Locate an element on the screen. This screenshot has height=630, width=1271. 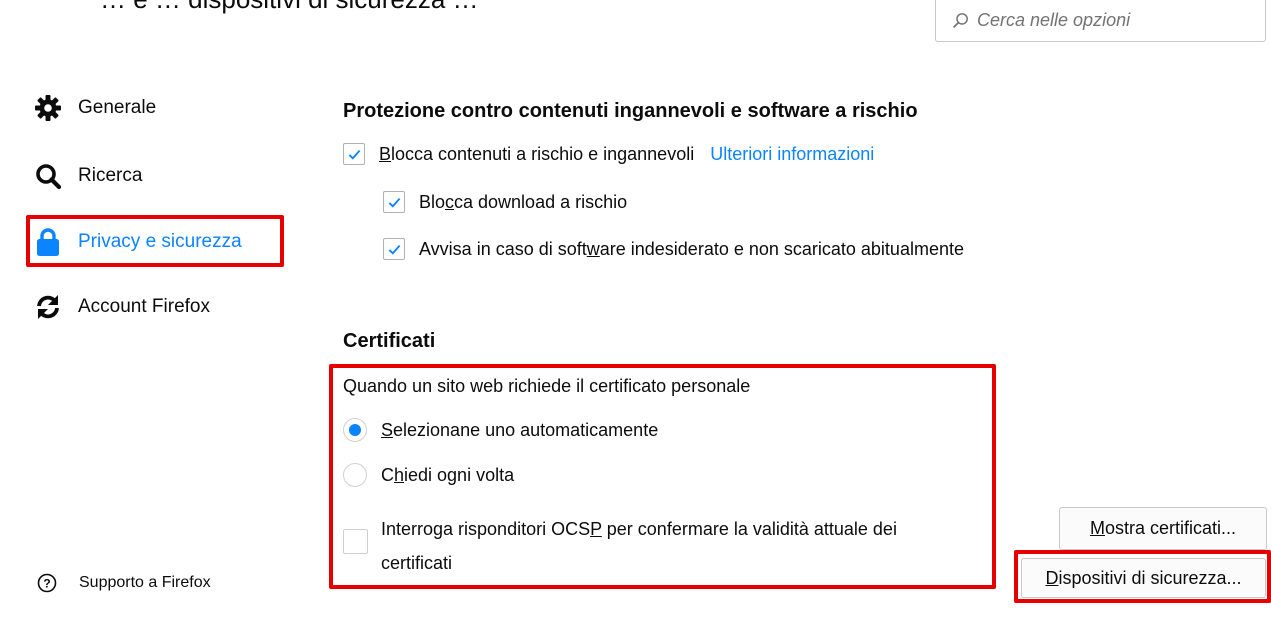
support-link: ? Supporto a Firefox is located at coordinates (124, 583).